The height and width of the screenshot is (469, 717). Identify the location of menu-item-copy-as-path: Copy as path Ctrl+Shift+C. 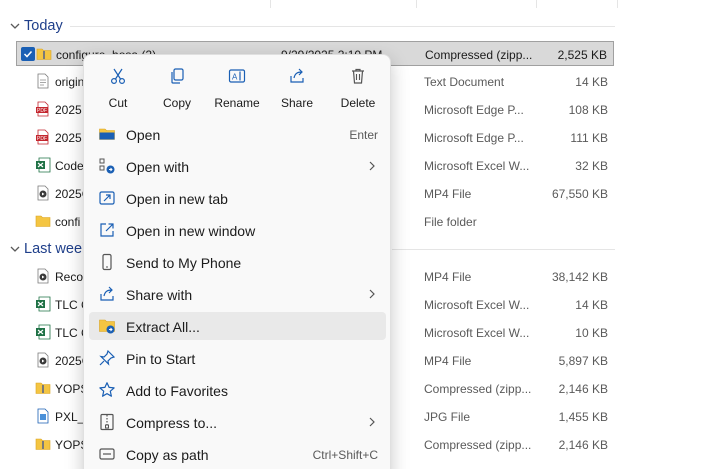
(237, 454).